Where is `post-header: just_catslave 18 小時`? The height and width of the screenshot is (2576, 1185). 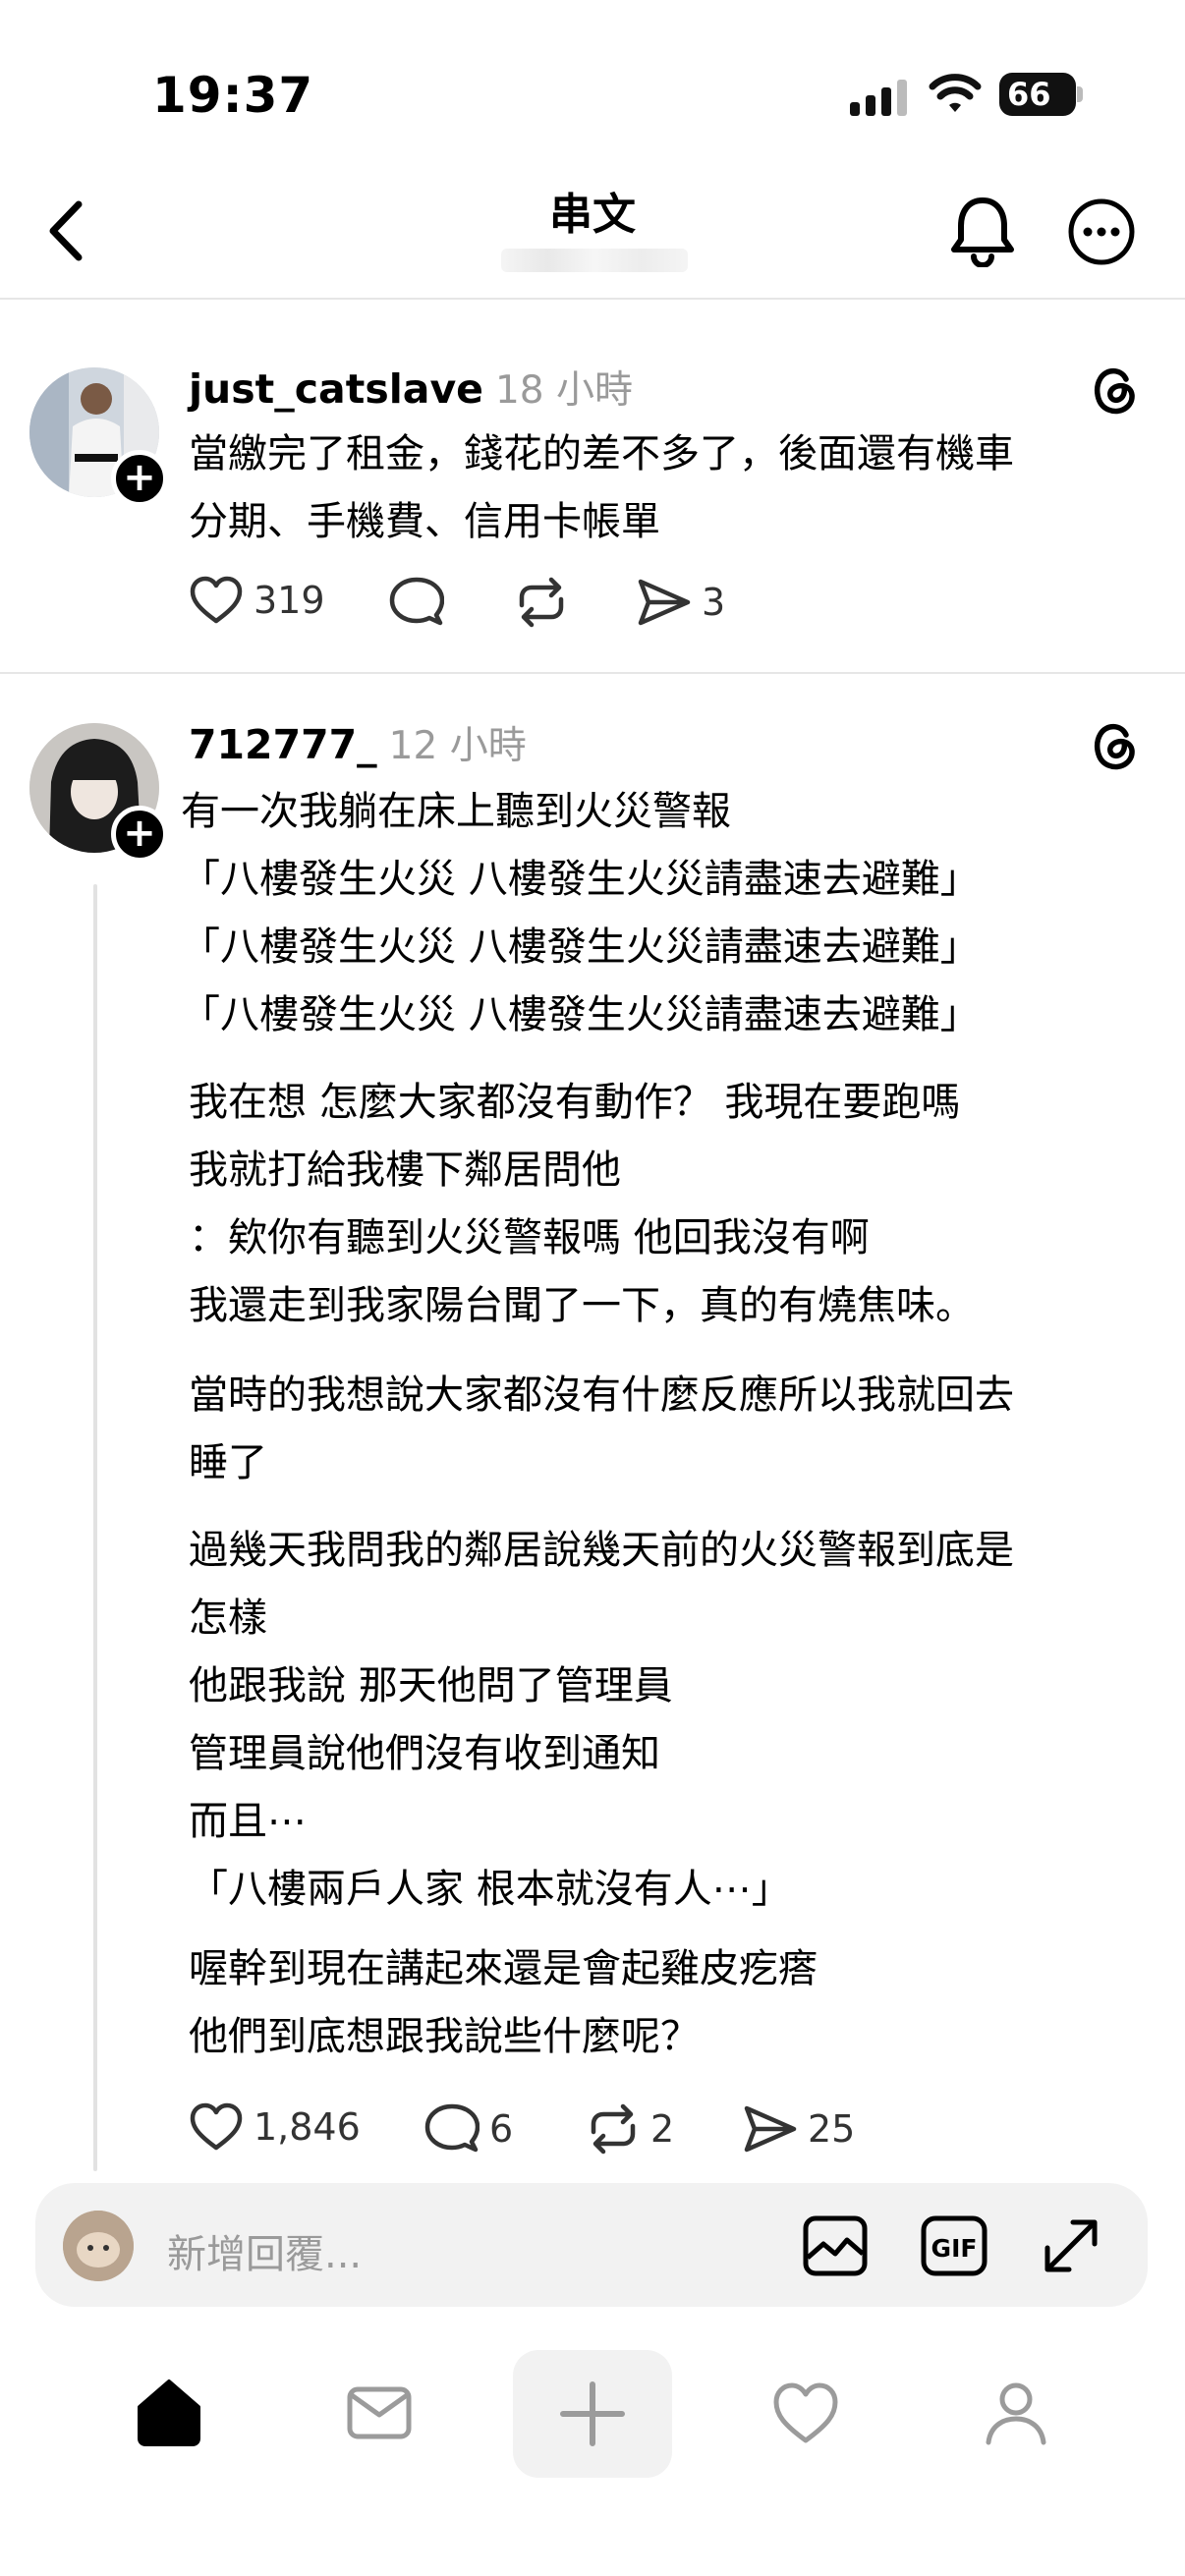
post-header: just_catslave 18 小時 is located at coordinates (411, 387).